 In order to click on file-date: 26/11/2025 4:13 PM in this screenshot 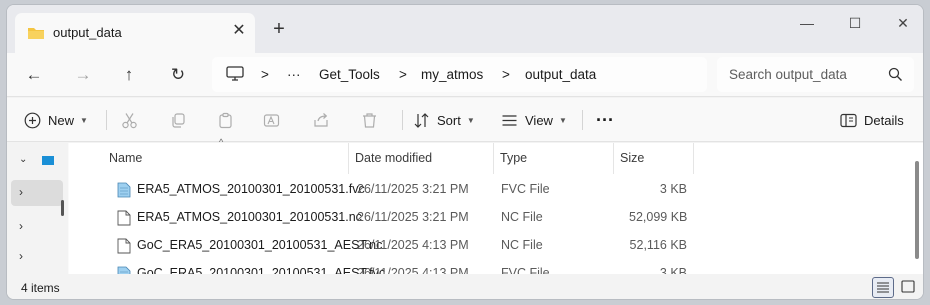, I will do `click(413, 245)`.